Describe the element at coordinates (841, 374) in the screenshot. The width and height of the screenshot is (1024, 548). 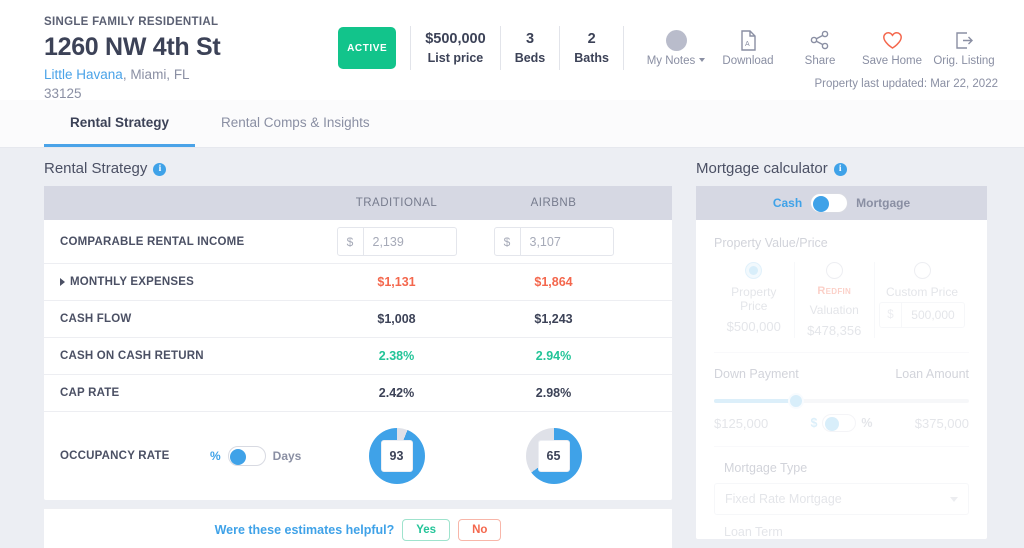
I see `down-payment-header: Down Payment Loan Amount` at that location.